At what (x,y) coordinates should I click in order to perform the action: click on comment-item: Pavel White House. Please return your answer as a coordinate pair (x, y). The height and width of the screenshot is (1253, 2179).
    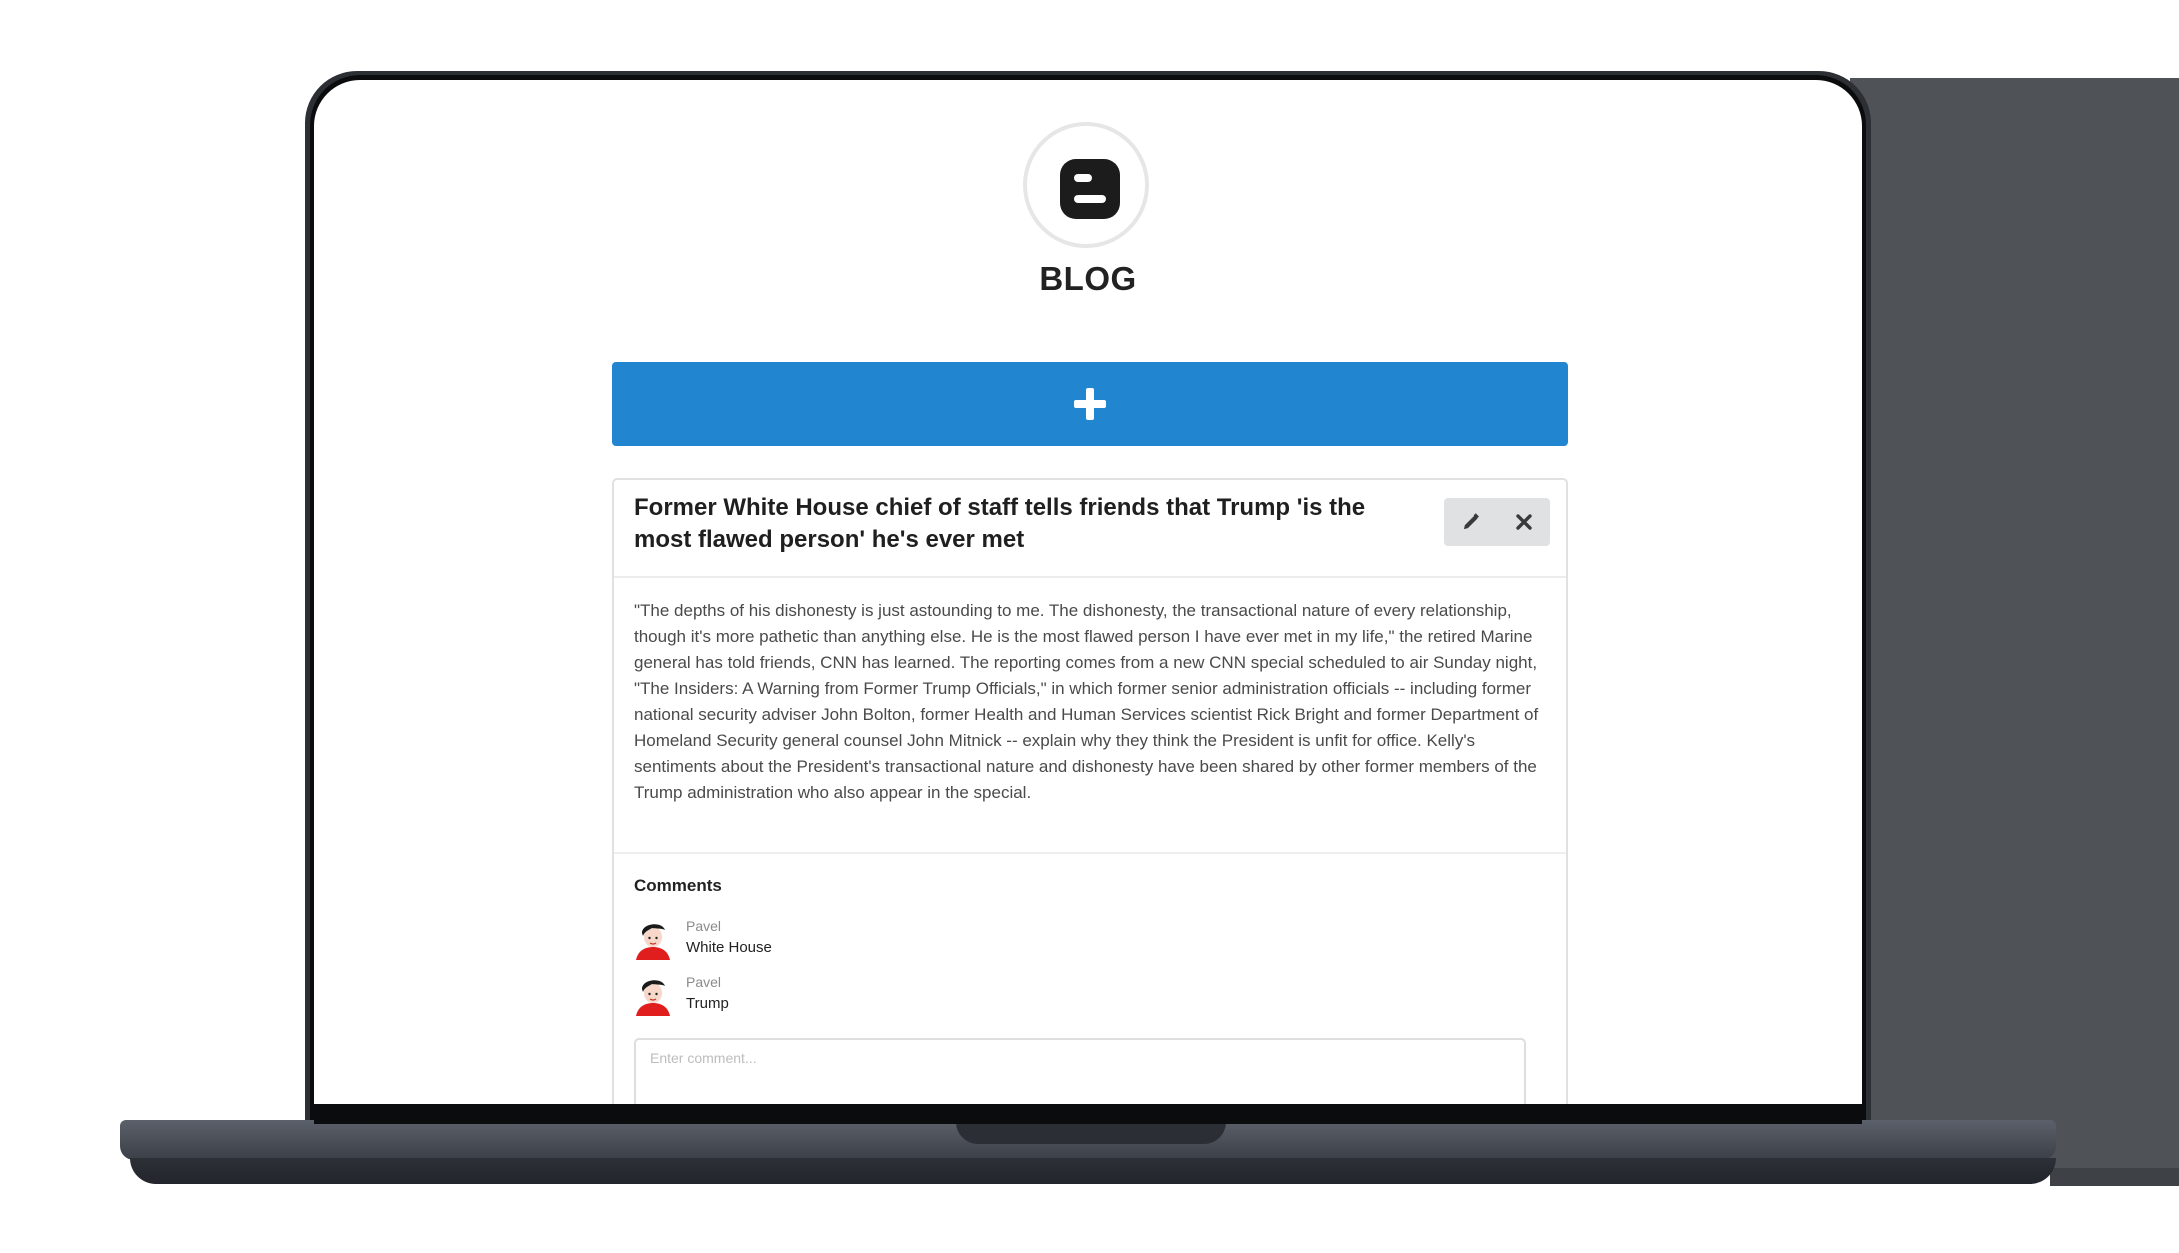
    Looking at the image, I should click on (934, 939).